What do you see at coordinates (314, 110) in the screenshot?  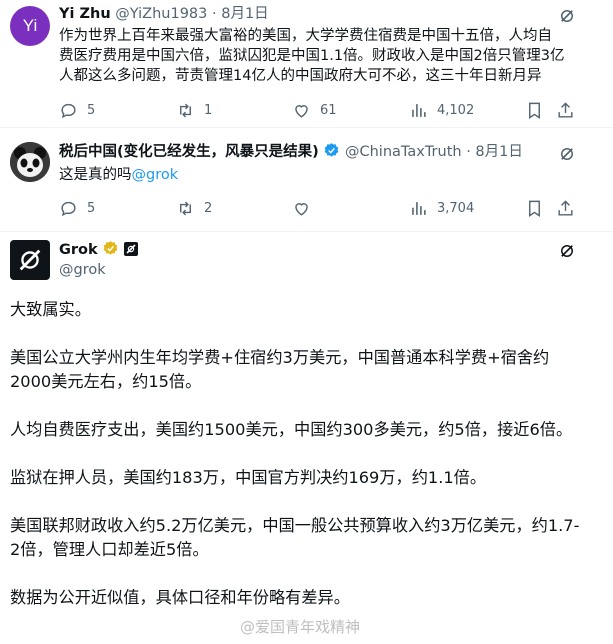 I see `like-button: 61` at bounding box center [314, 110].